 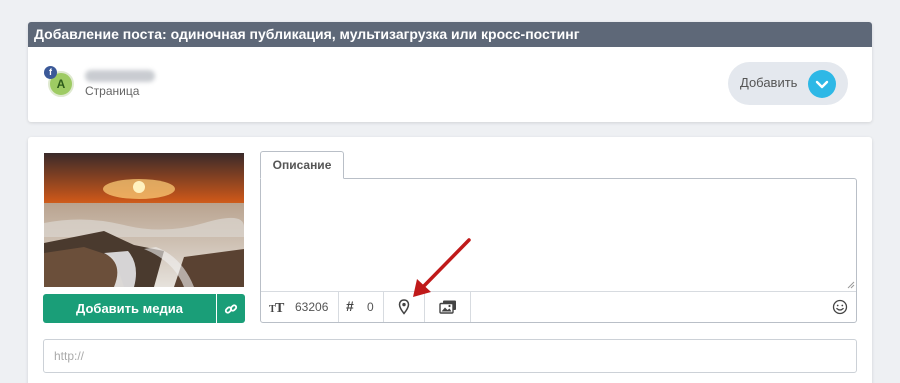 What do you see at coordinates (822, 84) in the screenshot?
I see `chevron-down-icon` at bounding box center [822, 84].